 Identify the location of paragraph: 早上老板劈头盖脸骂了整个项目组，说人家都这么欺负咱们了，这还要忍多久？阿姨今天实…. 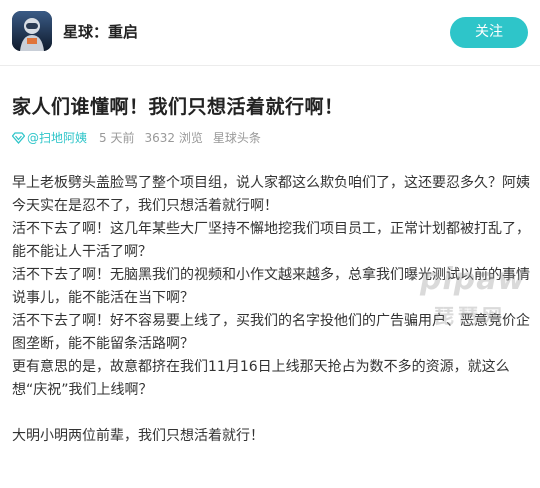
(271, 194).